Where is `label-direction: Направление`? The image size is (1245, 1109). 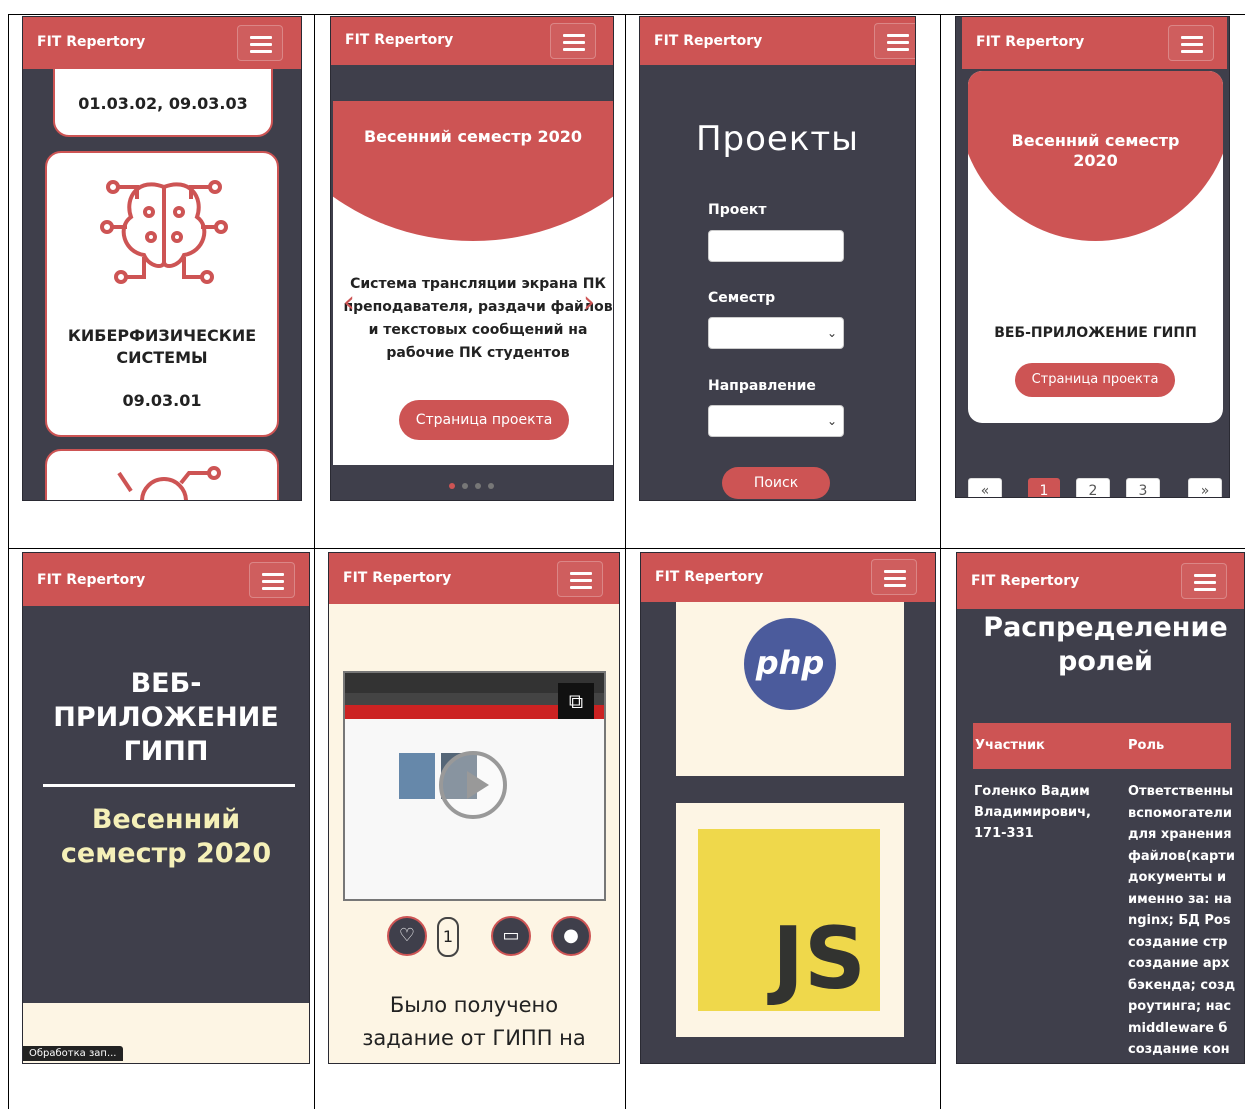
label-direction: Направление is located at coordinates (762, 386).